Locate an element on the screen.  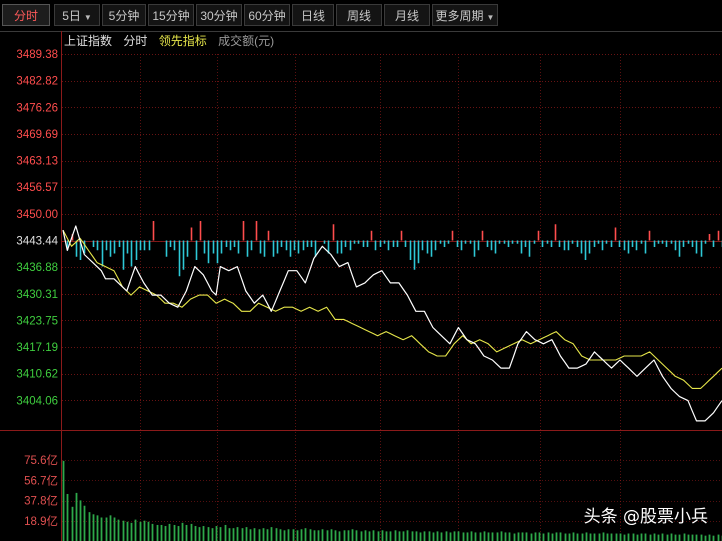
price-tick-label: 3463.13 is located at coordinates (37, 162).